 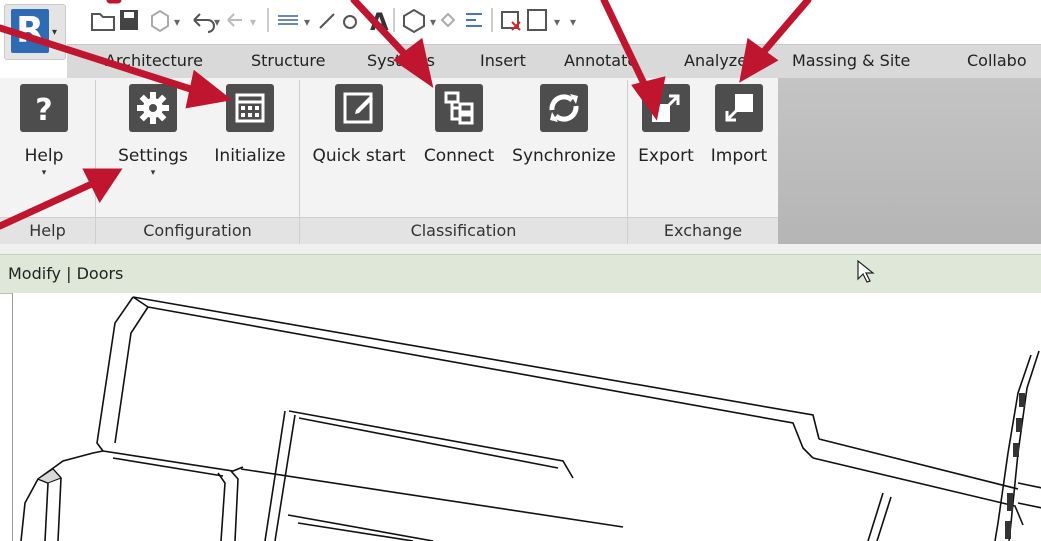 What do you see at coordinates (459, 156) in the screenshot?
I see `connect-label: Connect` at bounding box center [459, 156].